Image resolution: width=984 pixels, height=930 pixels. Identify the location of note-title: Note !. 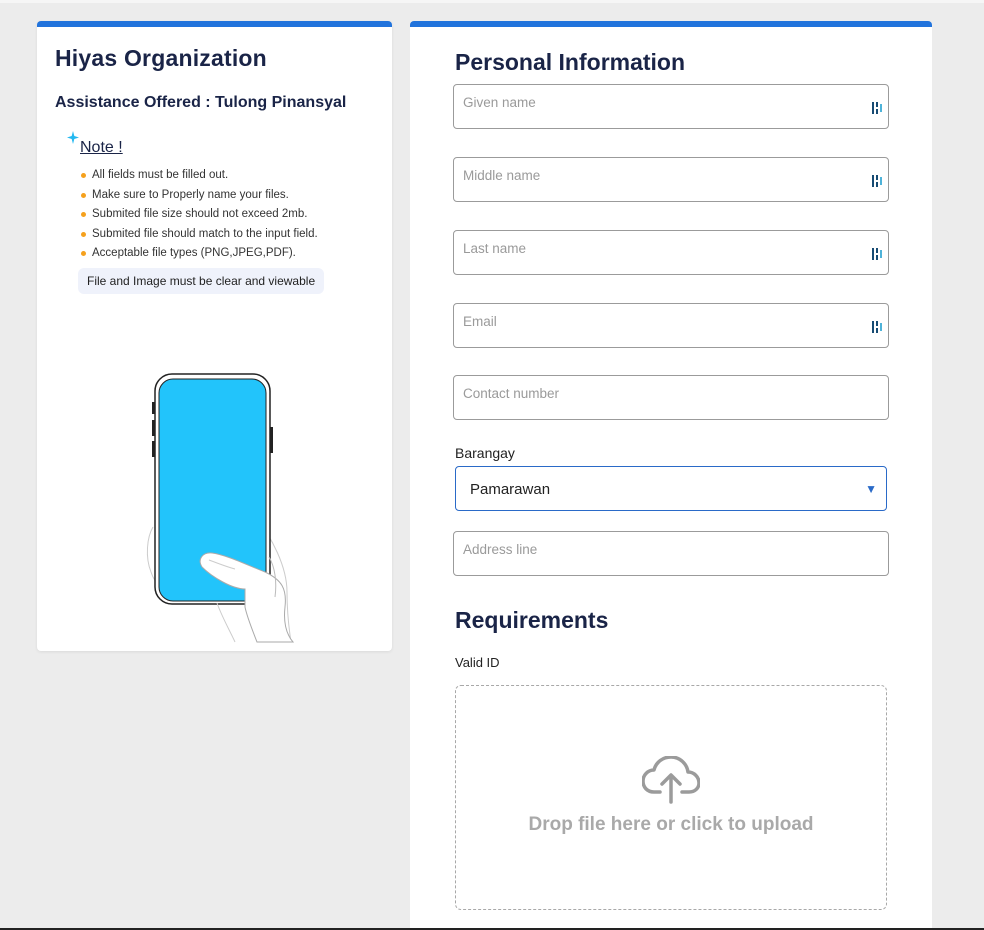
(101, 147).